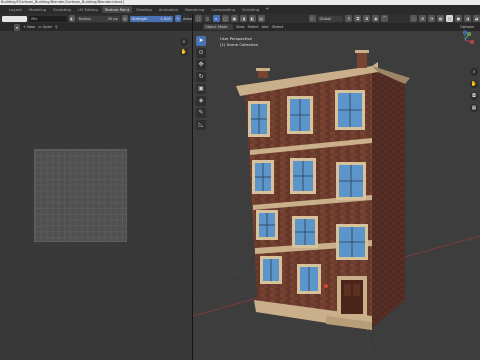 This screenshot has width=480, height=360. I want to click on menu-select: Select, so click(253, 27).